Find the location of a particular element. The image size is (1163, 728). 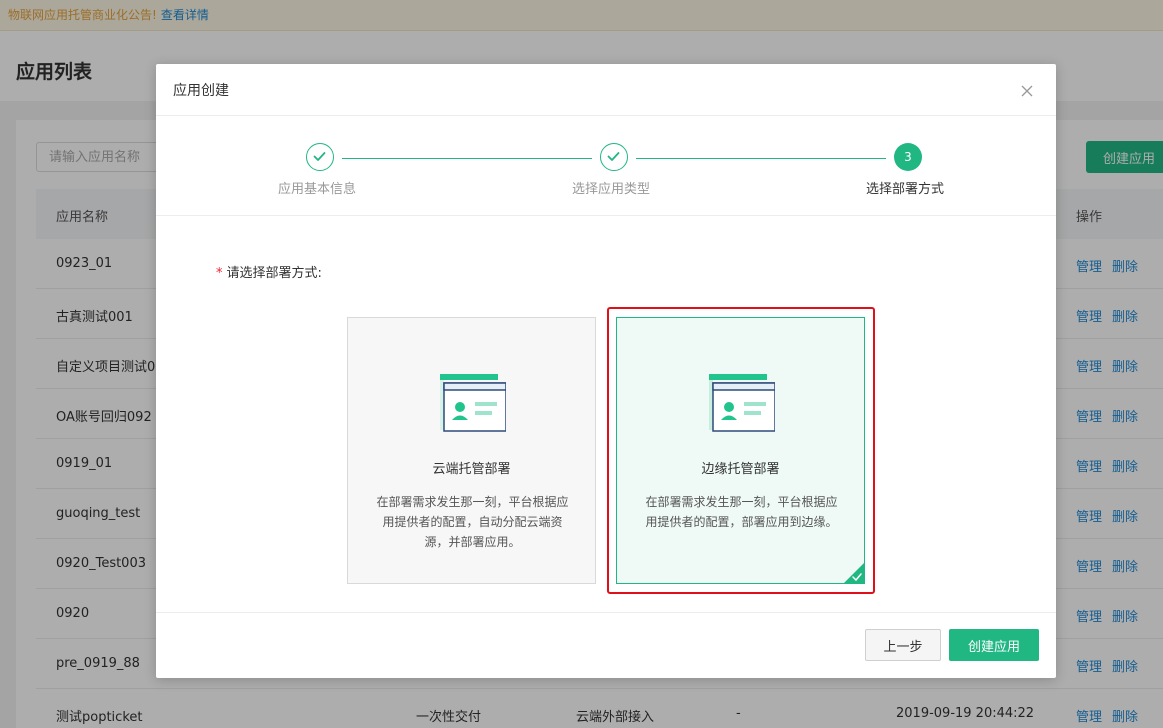

create-app-submit-button: 创建应用 is located at coordinates (994, 645).